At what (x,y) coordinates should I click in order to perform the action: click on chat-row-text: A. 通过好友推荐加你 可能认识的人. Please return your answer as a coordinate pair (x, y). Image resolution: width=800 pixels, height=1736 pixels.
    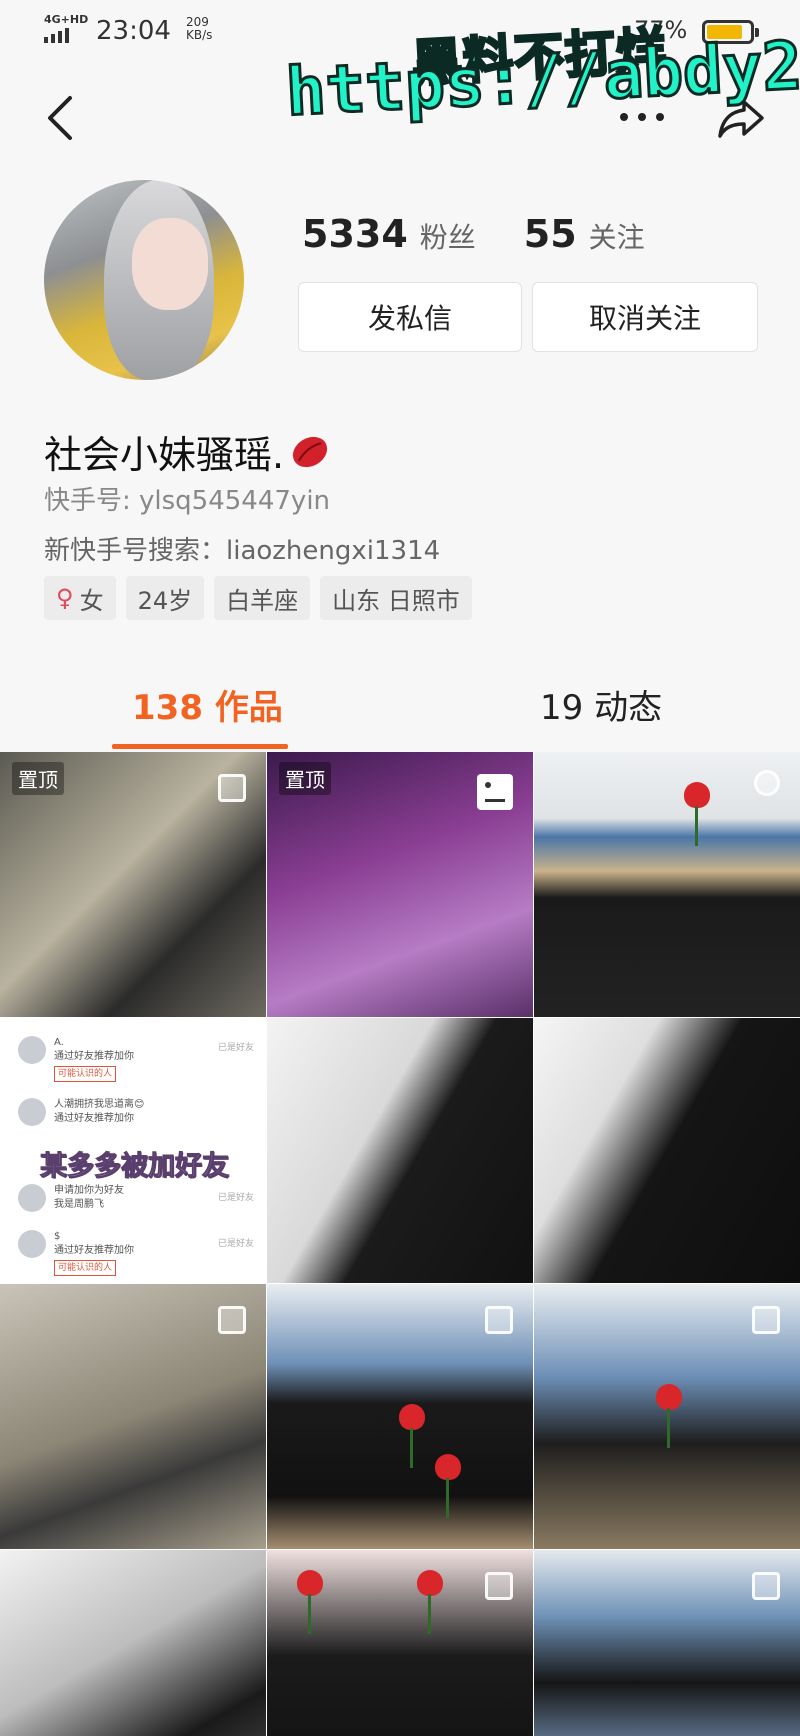
    Looking at the image, I should click on (94, 1059).